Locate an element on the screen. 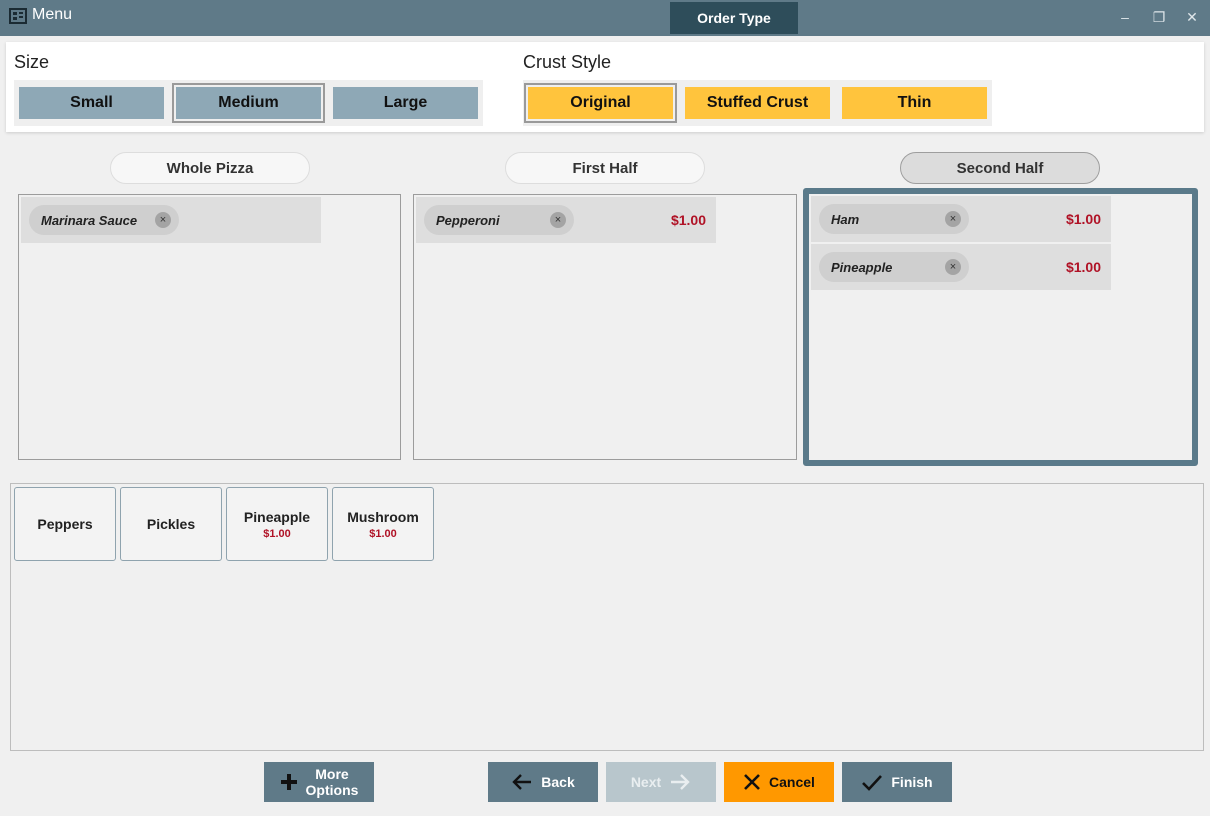  x-icon is located at coordinates (752, 782).